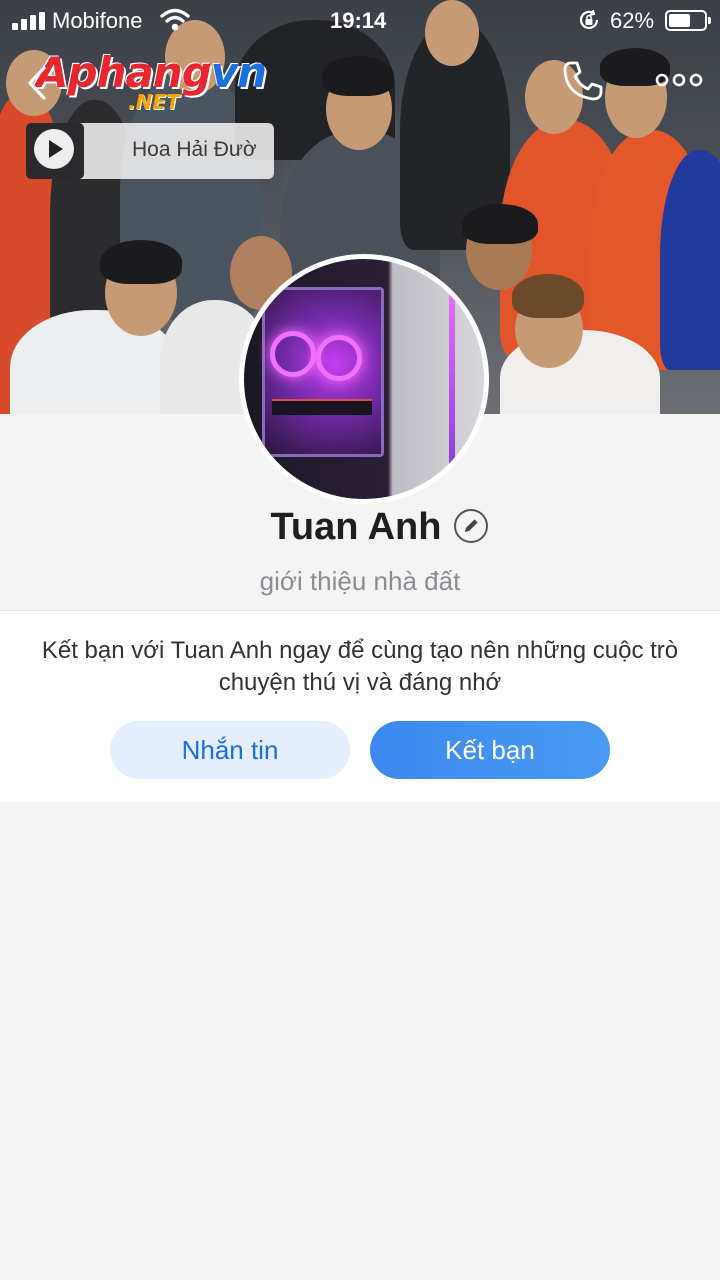 Image resolution: width=720 pixels, height=1280 pixels. What do you see at coordinates (175, 19) in the screenshot?
I see `wifi-icon` at bounding box center [175, 19].